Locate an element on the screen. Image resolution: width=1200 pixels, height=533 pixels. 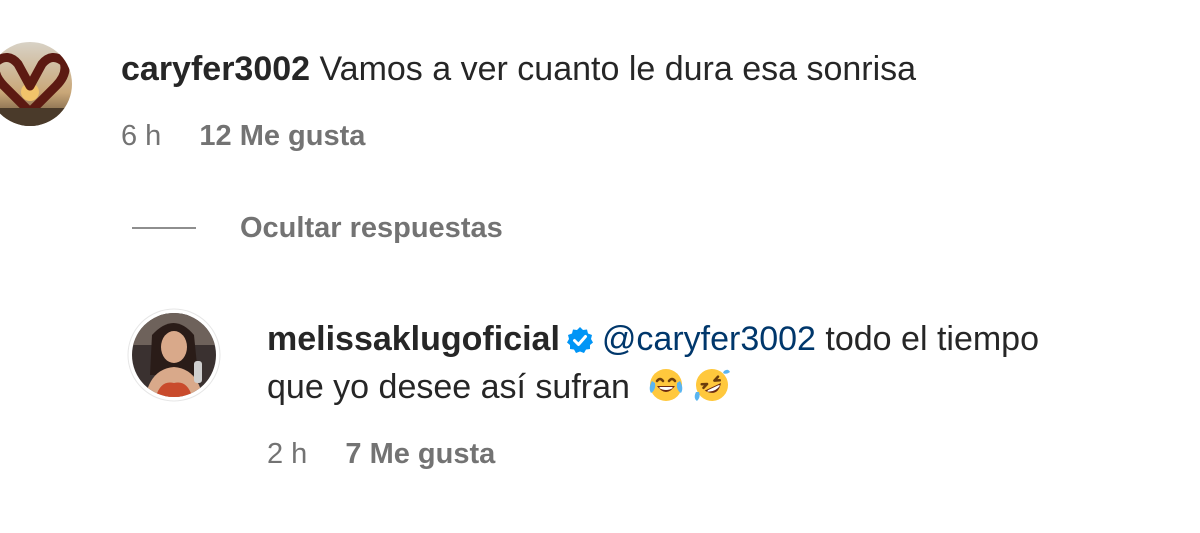
heart-hands-sunset-avatar-icon is located at coordinates (36, 84).